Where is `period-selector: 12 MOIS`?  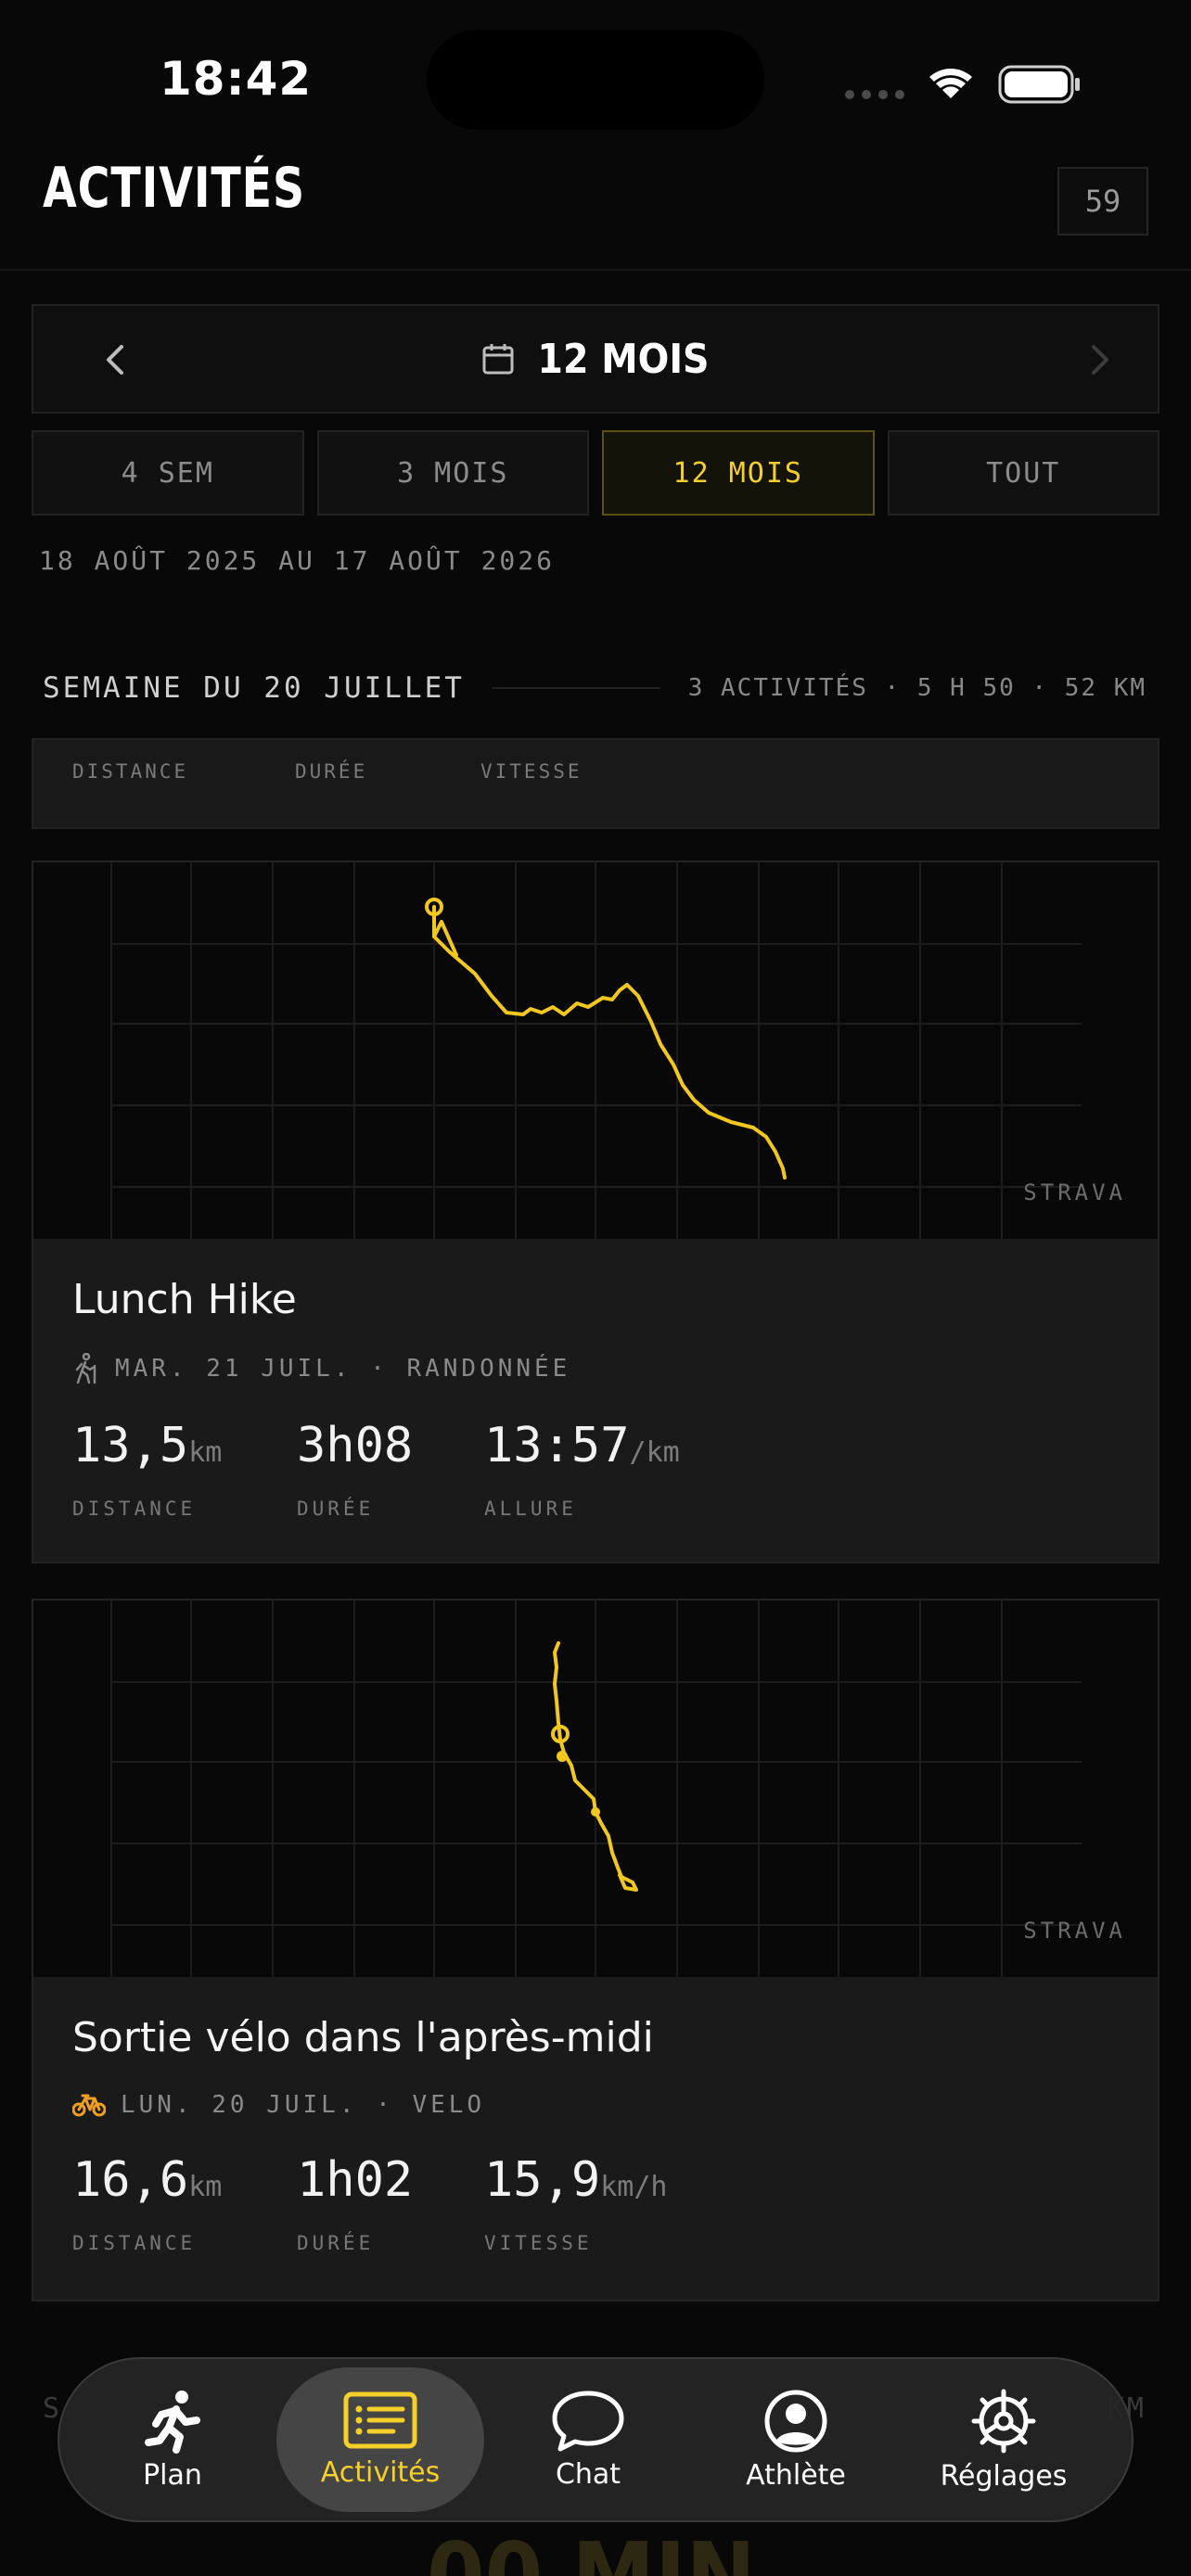 period-selector: 12 MOIS is located at coordinates (595, 359).